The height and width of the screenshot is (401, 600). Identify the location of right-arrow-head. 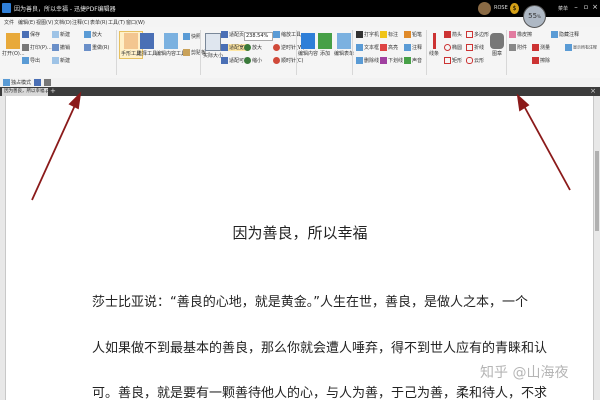
(523, 102).